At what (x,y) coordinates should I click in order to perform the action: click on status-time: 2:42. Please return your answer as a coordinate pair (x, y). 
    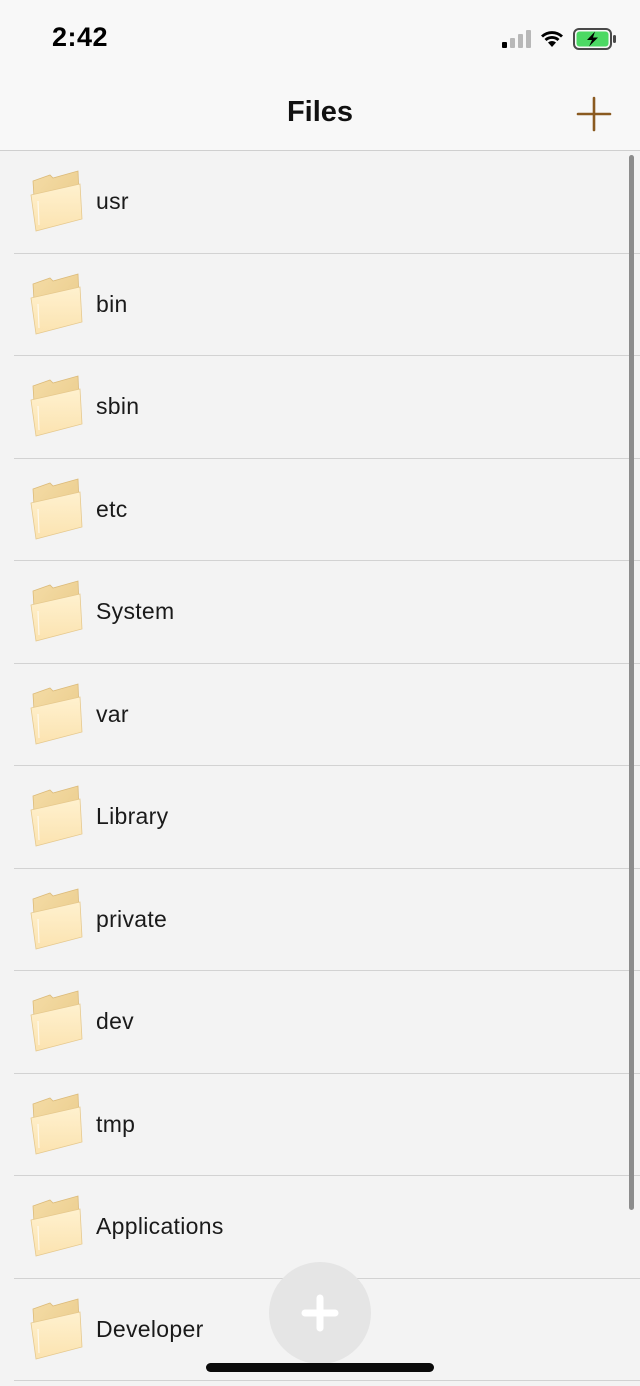
    Looking at the image, I should click on (80, 37).